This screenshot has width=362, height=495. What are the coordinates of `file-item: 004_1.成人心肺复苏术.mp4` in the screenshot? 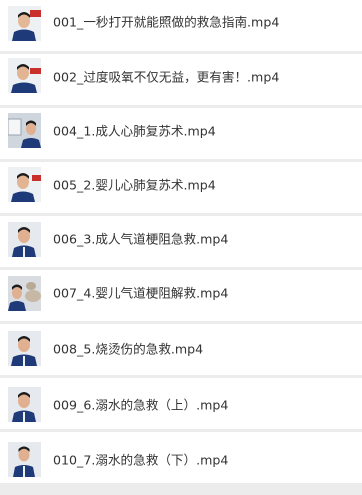 It's located at (181, 133).